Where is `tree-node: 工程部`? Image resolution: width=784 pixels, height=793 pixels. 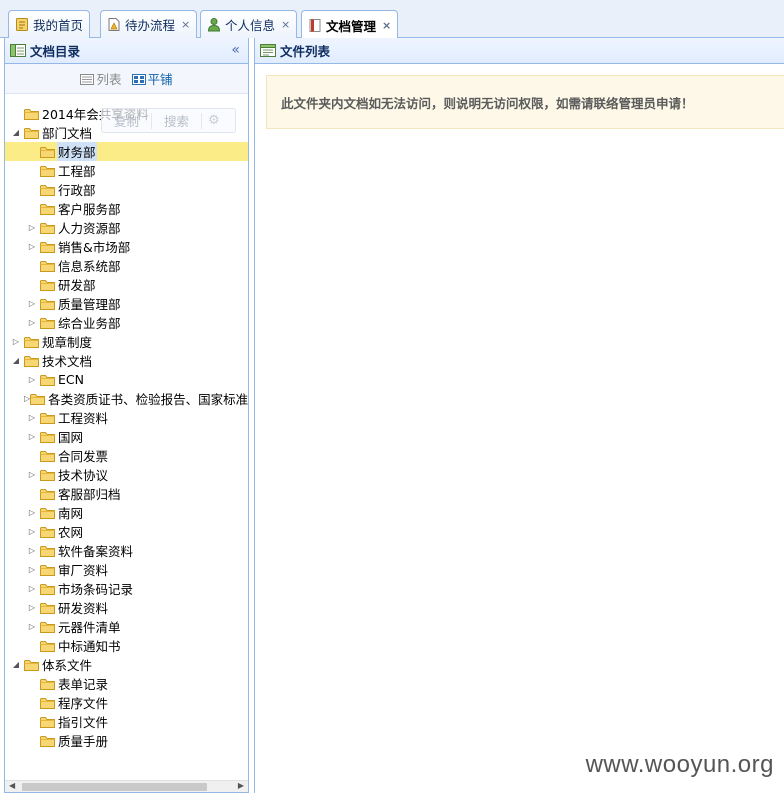
tree-node: 工程部 is located at coordinates (126, 170).